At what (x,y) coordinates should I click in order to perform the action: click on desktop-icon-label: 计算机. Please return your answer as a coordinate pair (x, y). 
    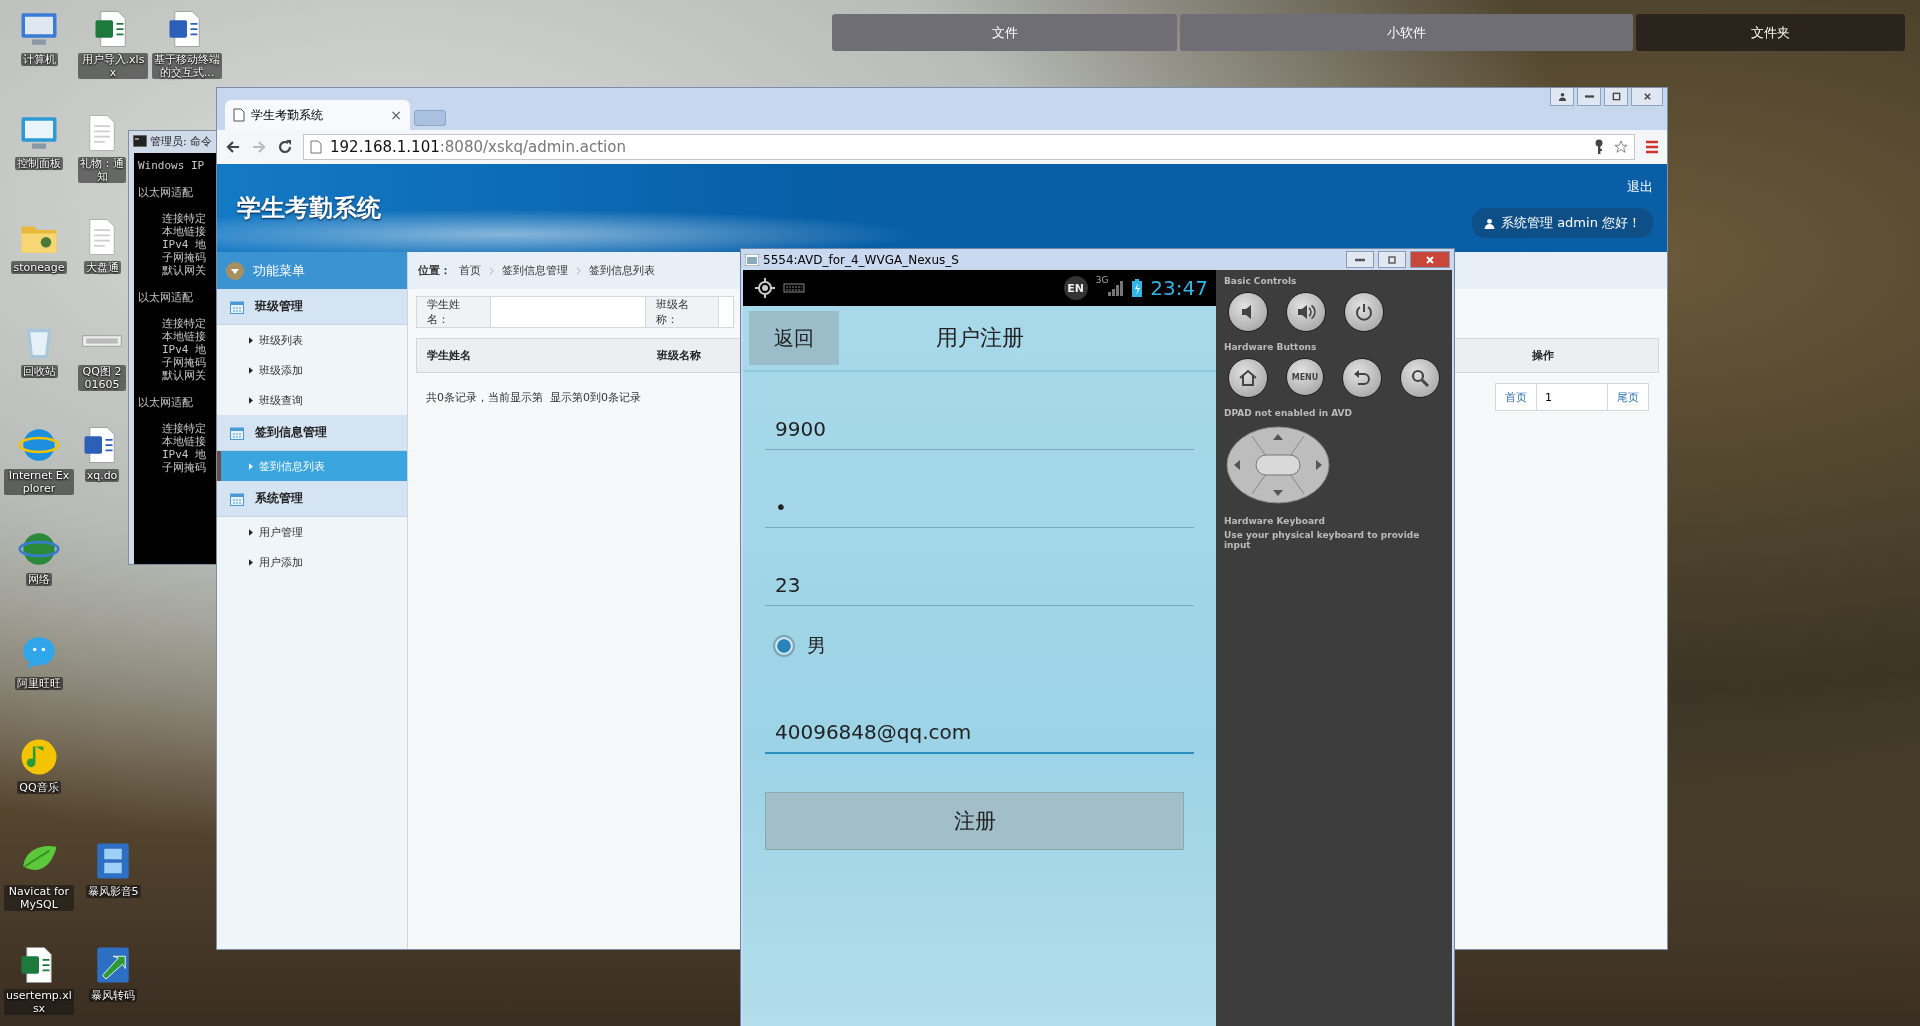
    Looking at the image, I should click on (39, 59).